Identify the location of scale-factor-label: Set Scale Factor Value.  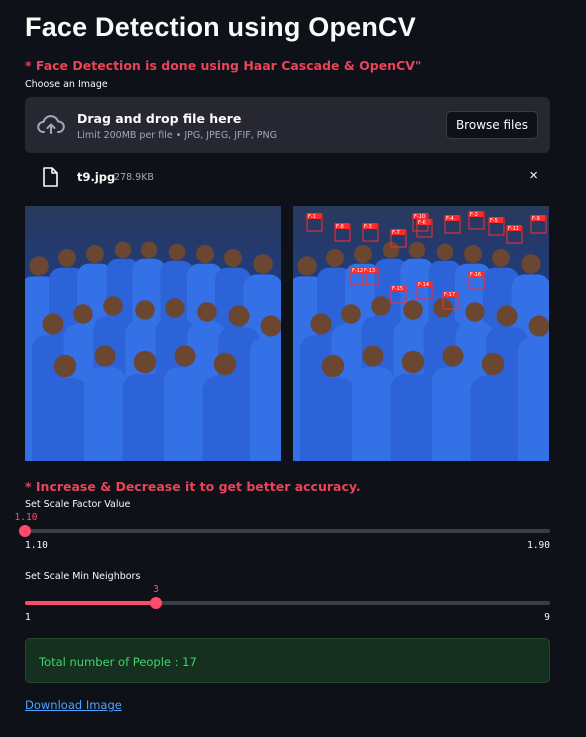
(78, 504).